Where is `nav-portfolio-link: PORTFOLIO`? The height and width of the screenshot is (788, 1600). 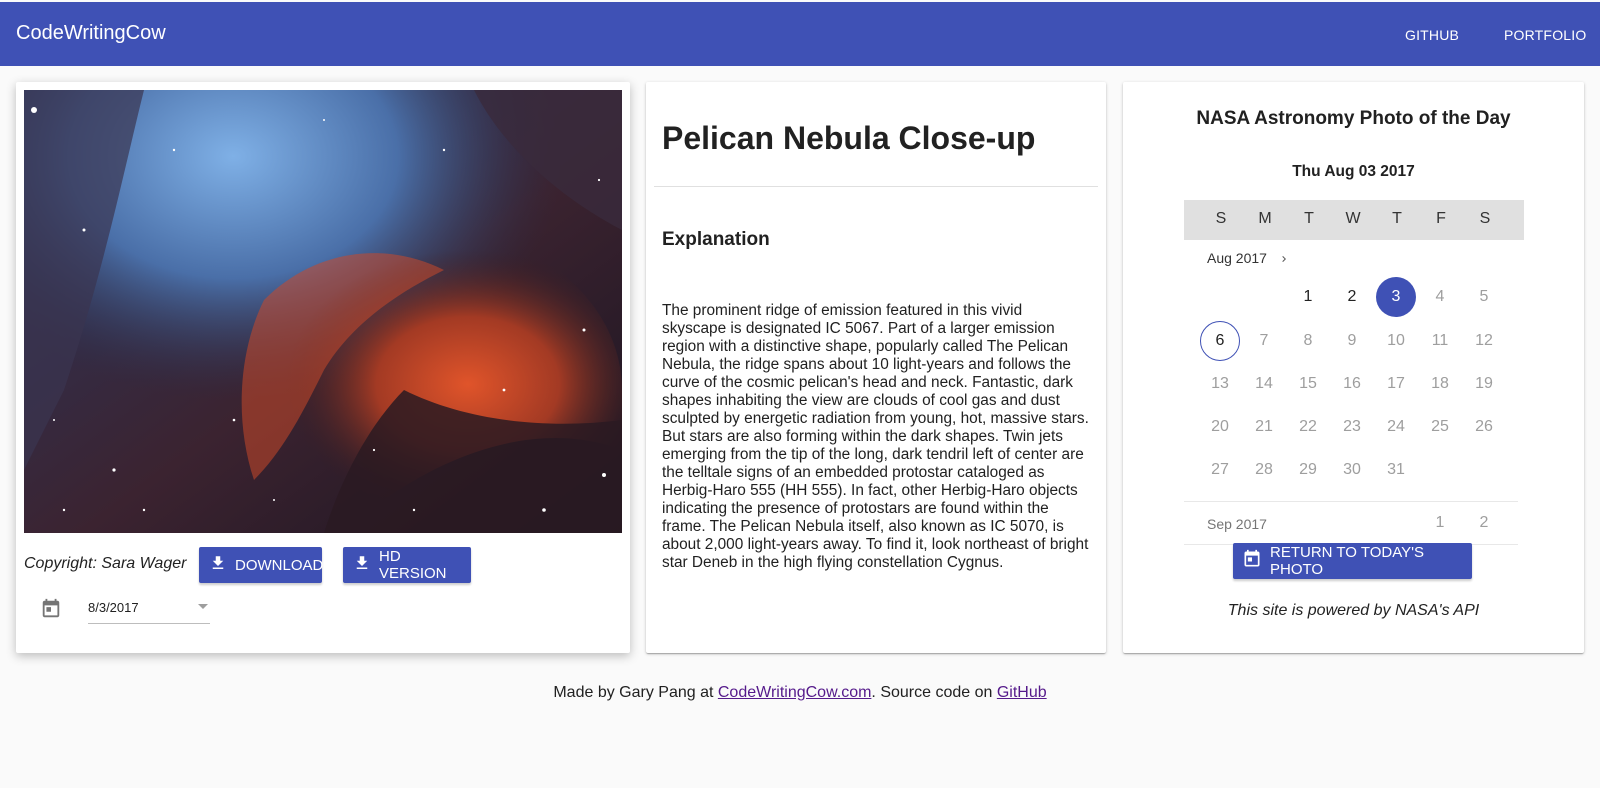
nav-portfolio-link: PORTFOLIO is located at coordinates (1545, 35).